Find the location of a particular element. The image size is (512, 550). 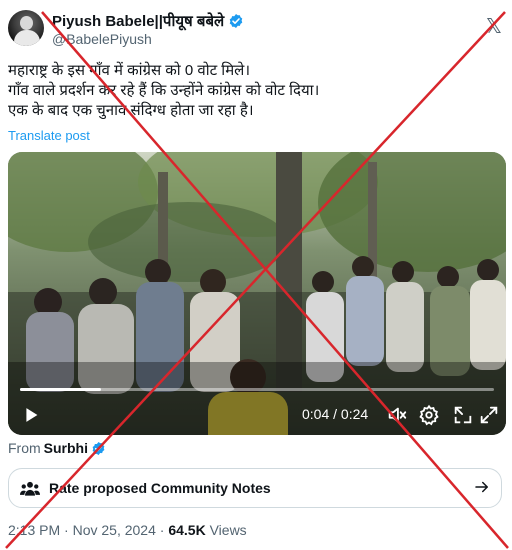

source-prefix: From is located at coordinates (24, 448).